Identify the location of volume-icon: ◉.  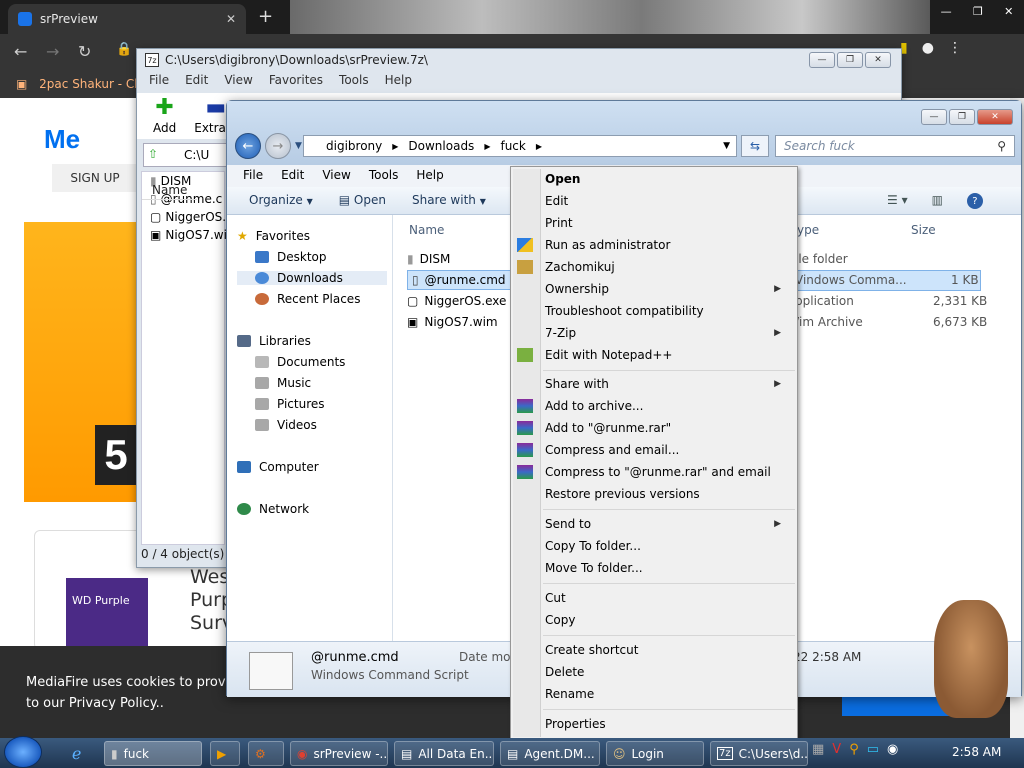
(892, 749).